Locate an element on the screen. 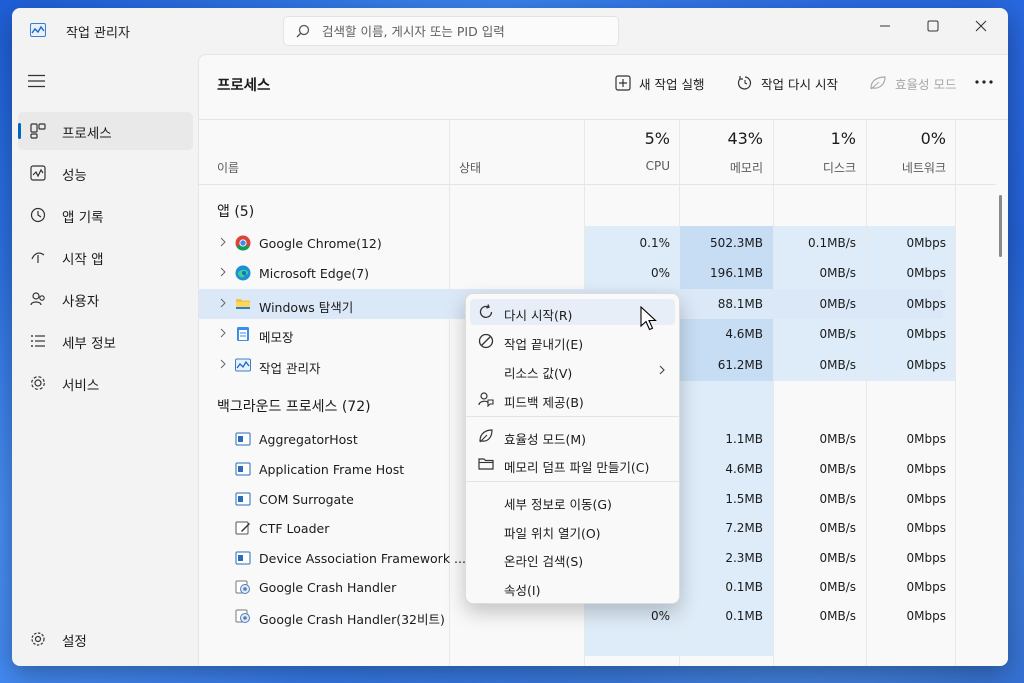 The height and width of the screenshot is (683, 1024). memory-total-percent: 43% is located at coordinates (745, 138).